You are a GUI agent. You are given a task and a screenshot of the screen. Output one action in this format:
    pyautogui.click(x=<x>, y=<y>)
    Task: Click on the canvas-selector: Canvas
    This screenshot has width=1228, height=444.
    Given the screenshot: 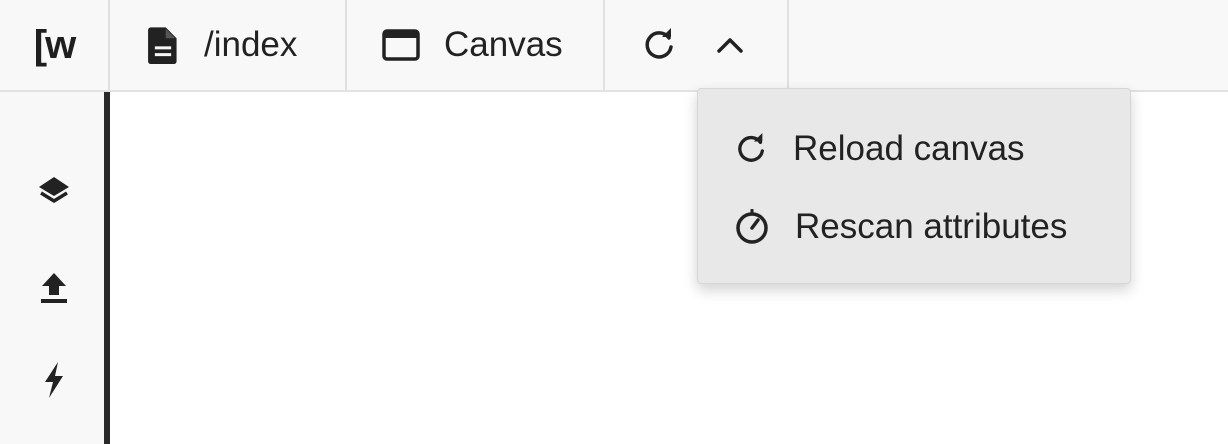 What is the action you would take?
    pyautogui.click(x=476, y=45)
    